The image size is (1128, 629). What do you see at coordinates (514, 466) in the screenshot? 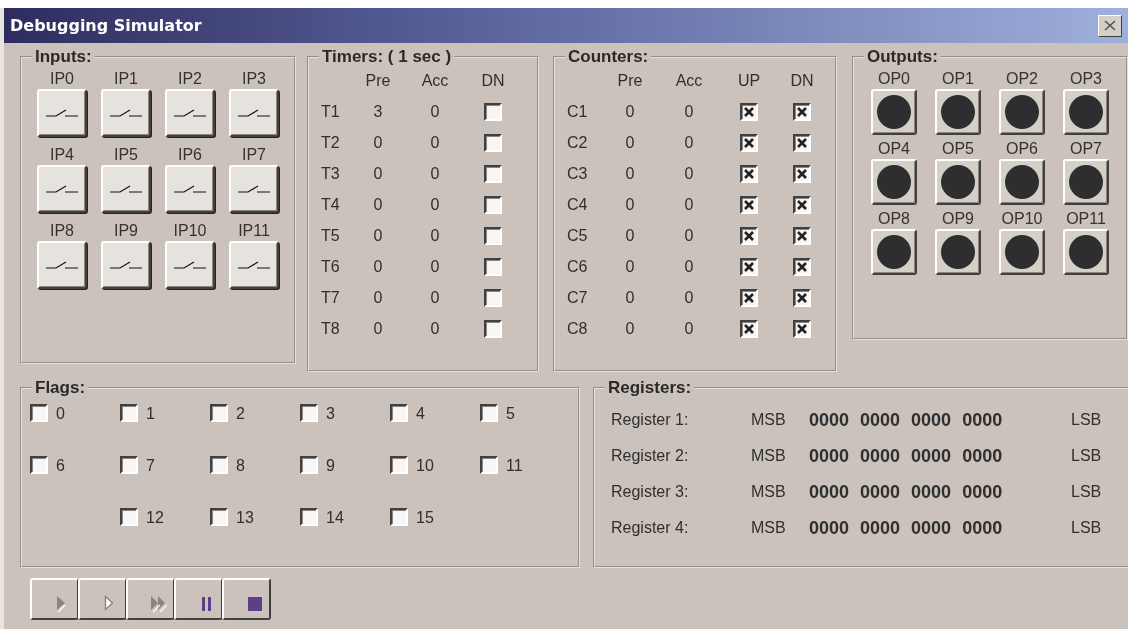
I see `flag-label: 11` at bounding box center [514, 466].